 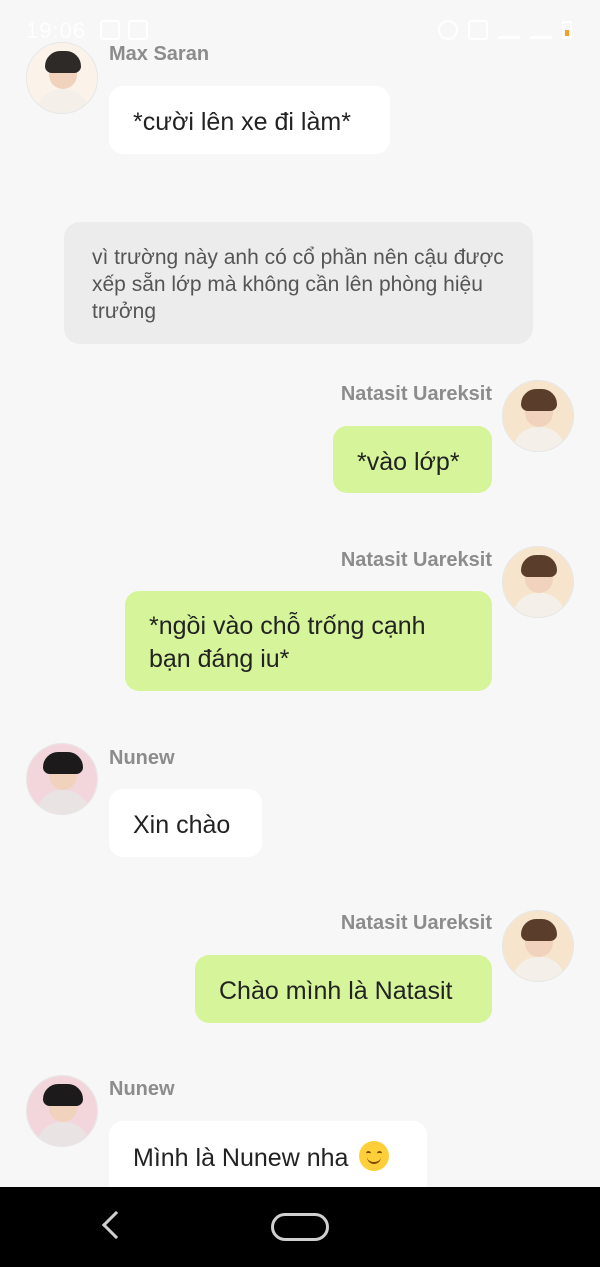 I want to click on vibrate-icon, so click(x=478, y=30).